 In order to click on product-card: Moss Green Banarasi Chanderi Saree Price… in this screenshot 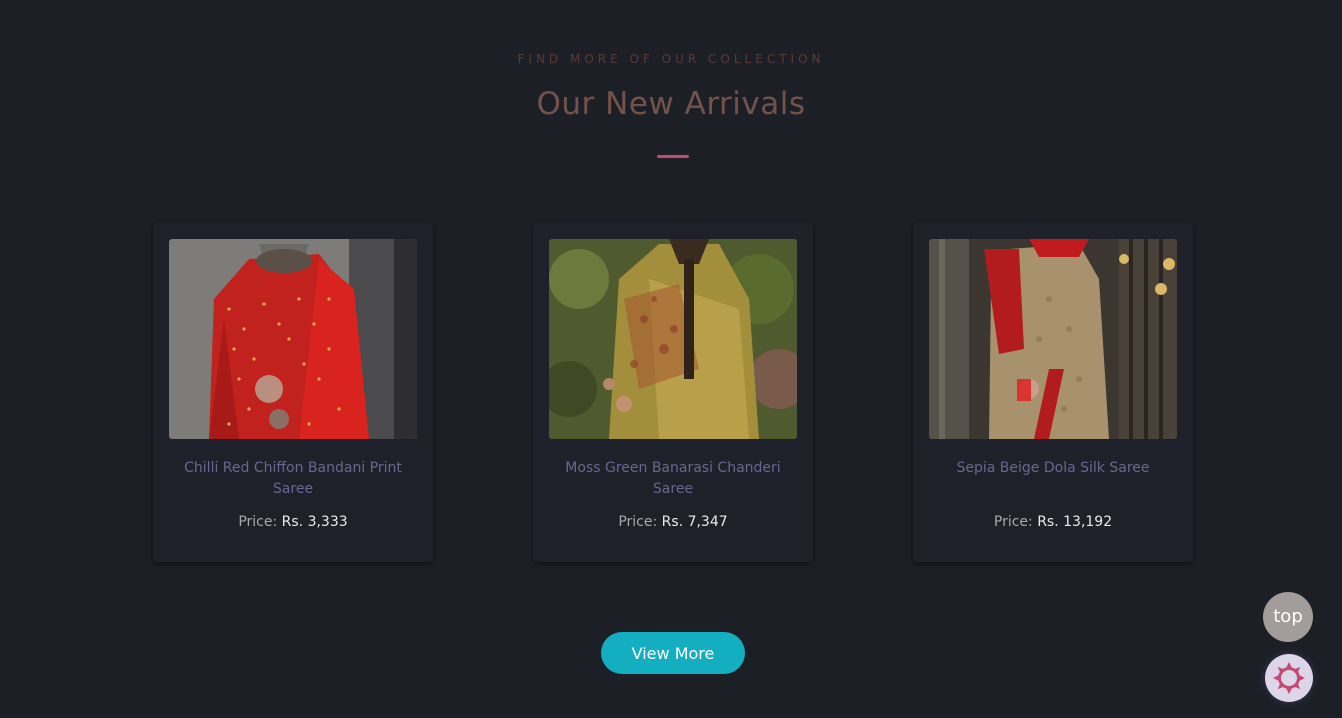, I will do `click(673, 392)`.